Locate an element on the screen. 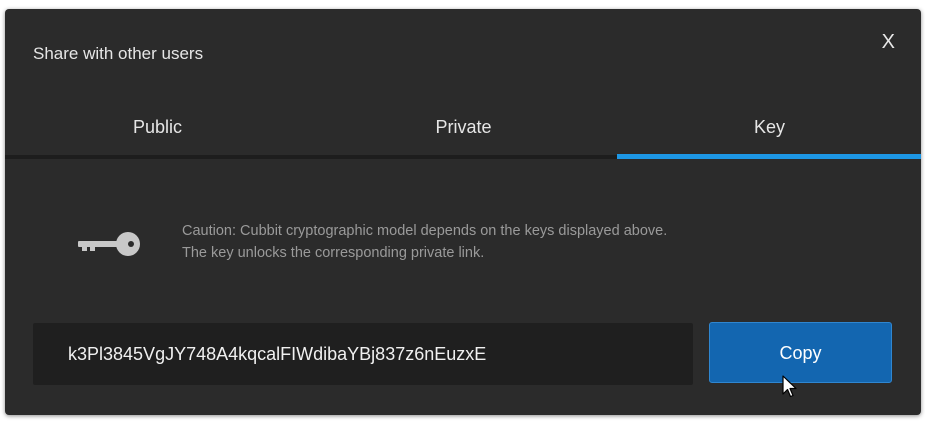 Image resolution: width=925 pixels, height=421 pixels. copy-button: Copy is located at coordinates (800, 352).